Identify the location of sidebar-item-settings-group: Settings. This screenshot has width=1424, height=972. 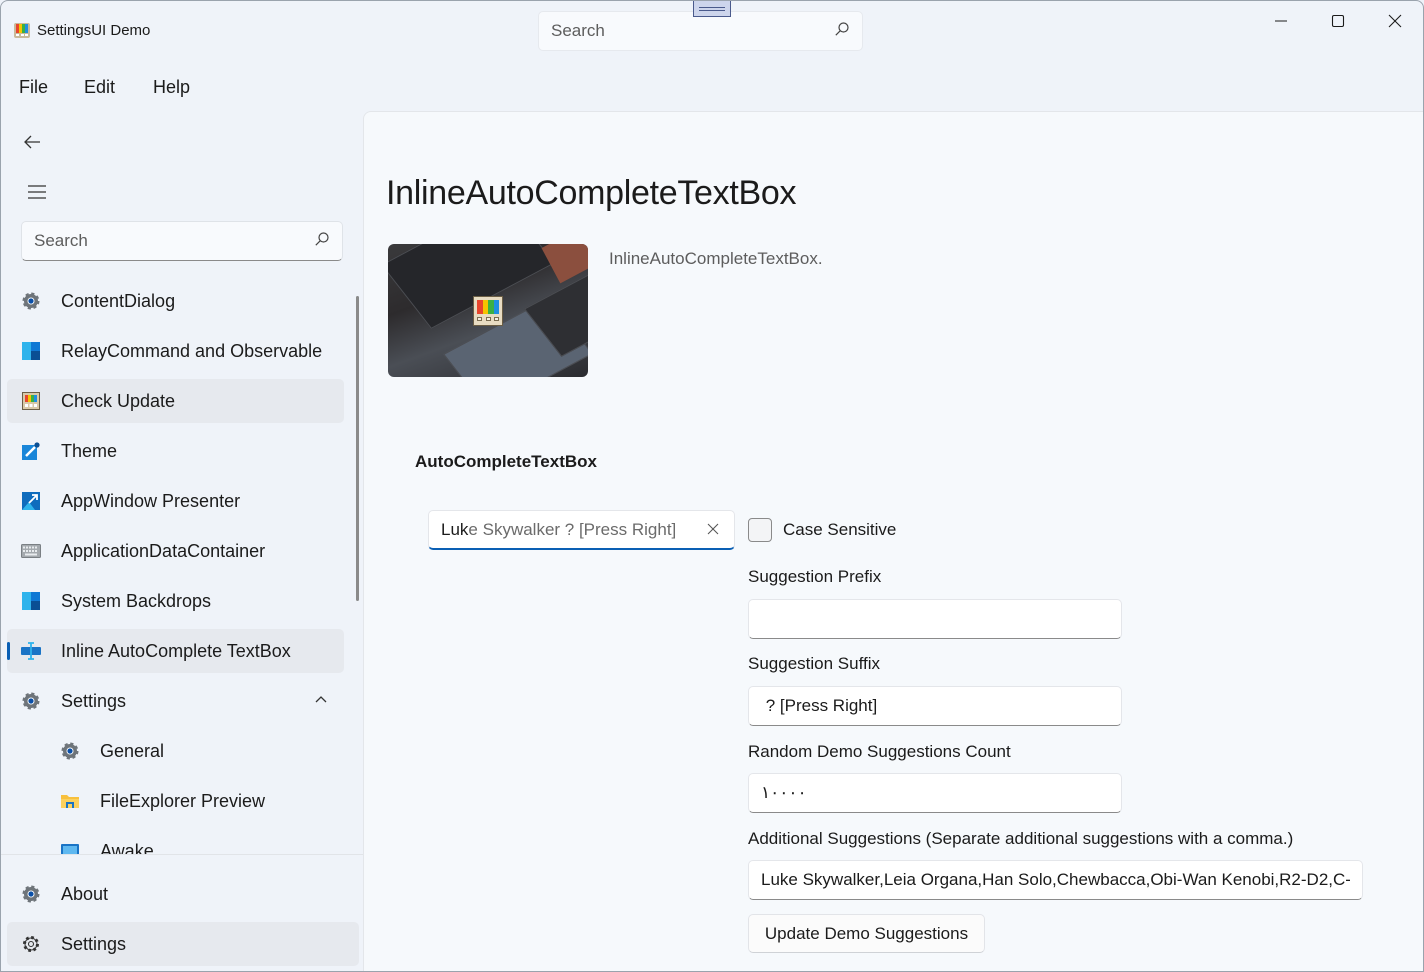
(175, 701).